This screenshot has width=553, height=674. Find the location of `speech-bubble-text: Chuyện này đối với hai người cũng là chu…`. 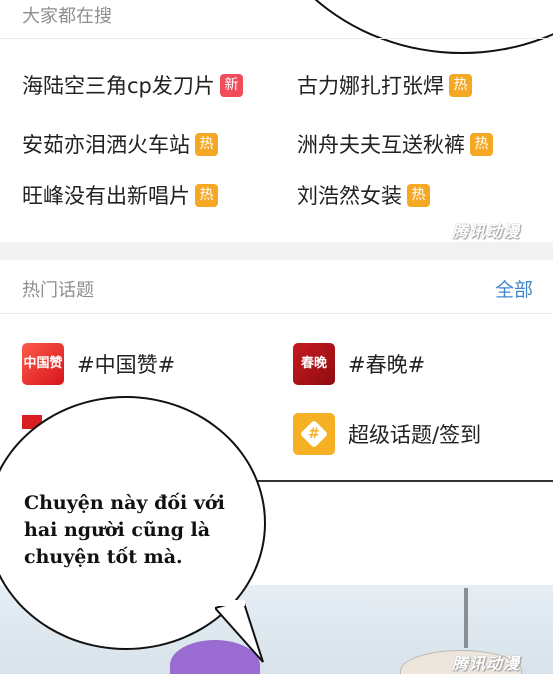

speech-bubble-text: Chuyện này đối với hai người cũng là chu… is located at coordinates (124, 530).